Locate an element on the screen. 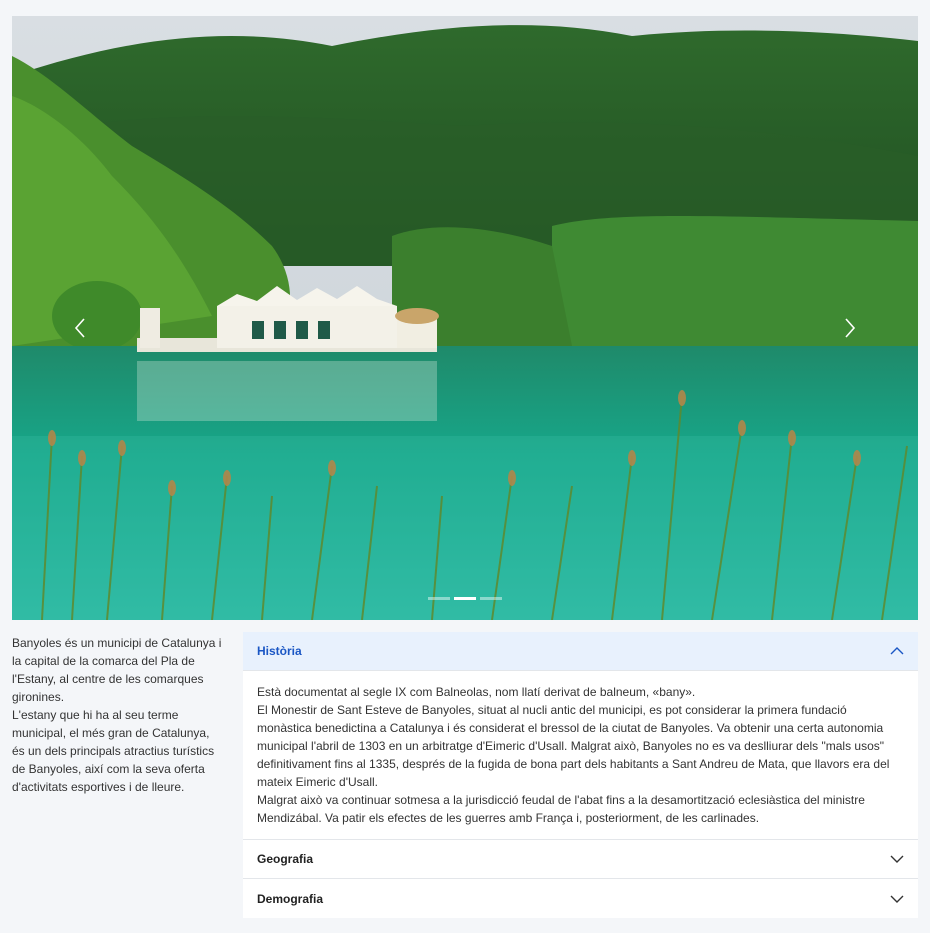  accordion-header-geografia: Geografia is located at coordinates (580, 859).